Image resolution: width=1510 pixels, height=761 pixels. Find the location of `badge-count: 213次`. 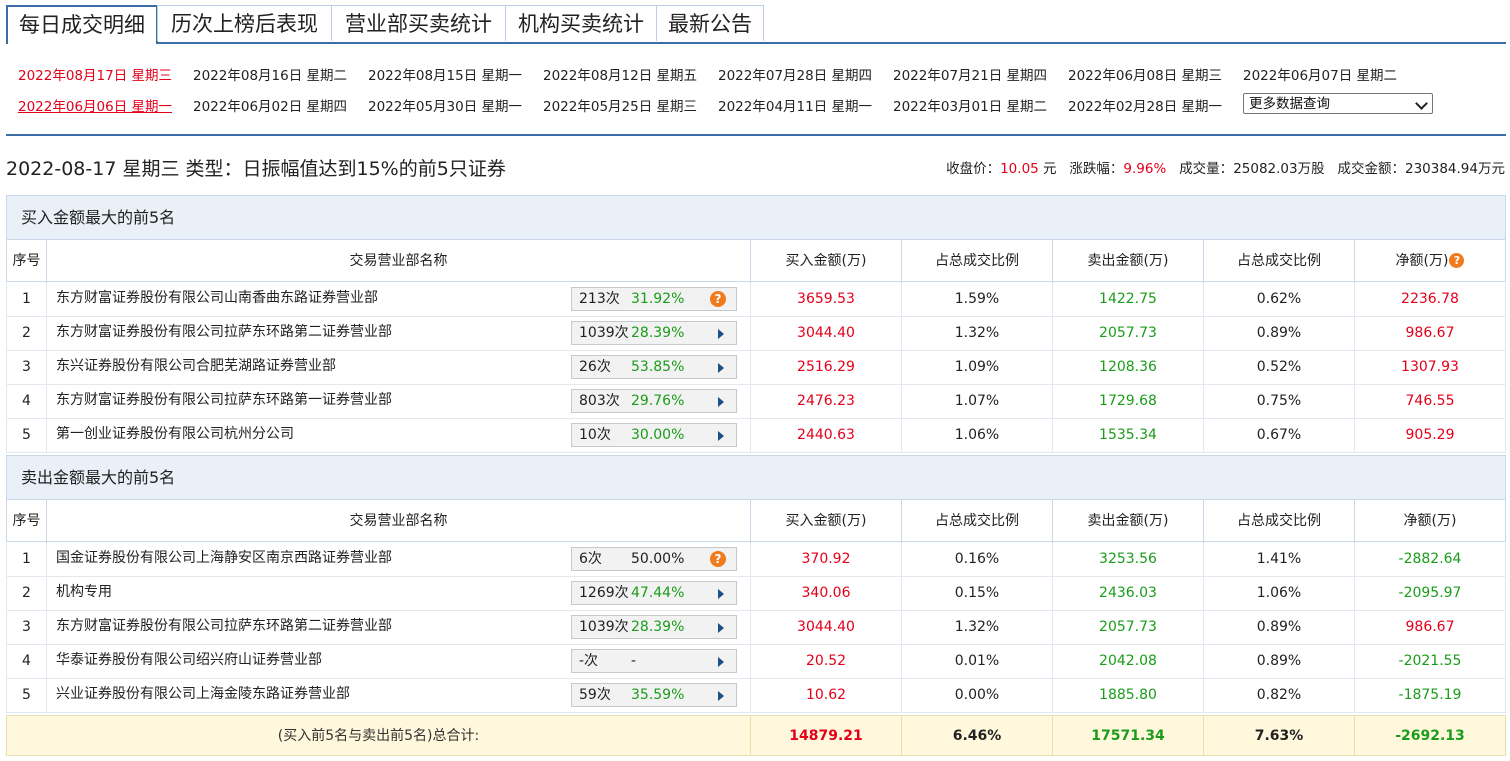

badge-count: 213次 is located at coordinates (599, 299).